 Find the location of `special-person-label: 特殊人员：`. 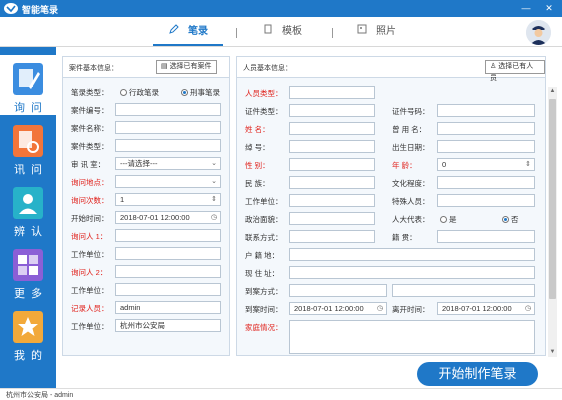

special-person-label: 特殊人员： is located at coordinates (411, 201).